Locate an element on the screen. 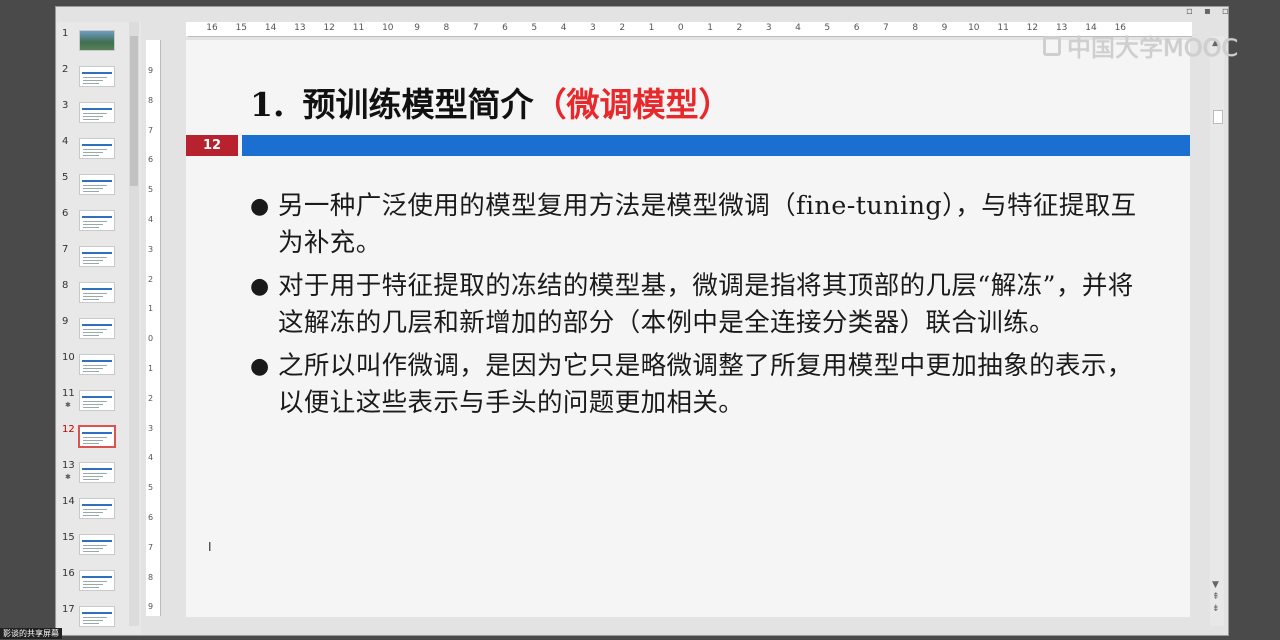  slide-thumbnail-7: 7 is located at coordinates (97, 256).